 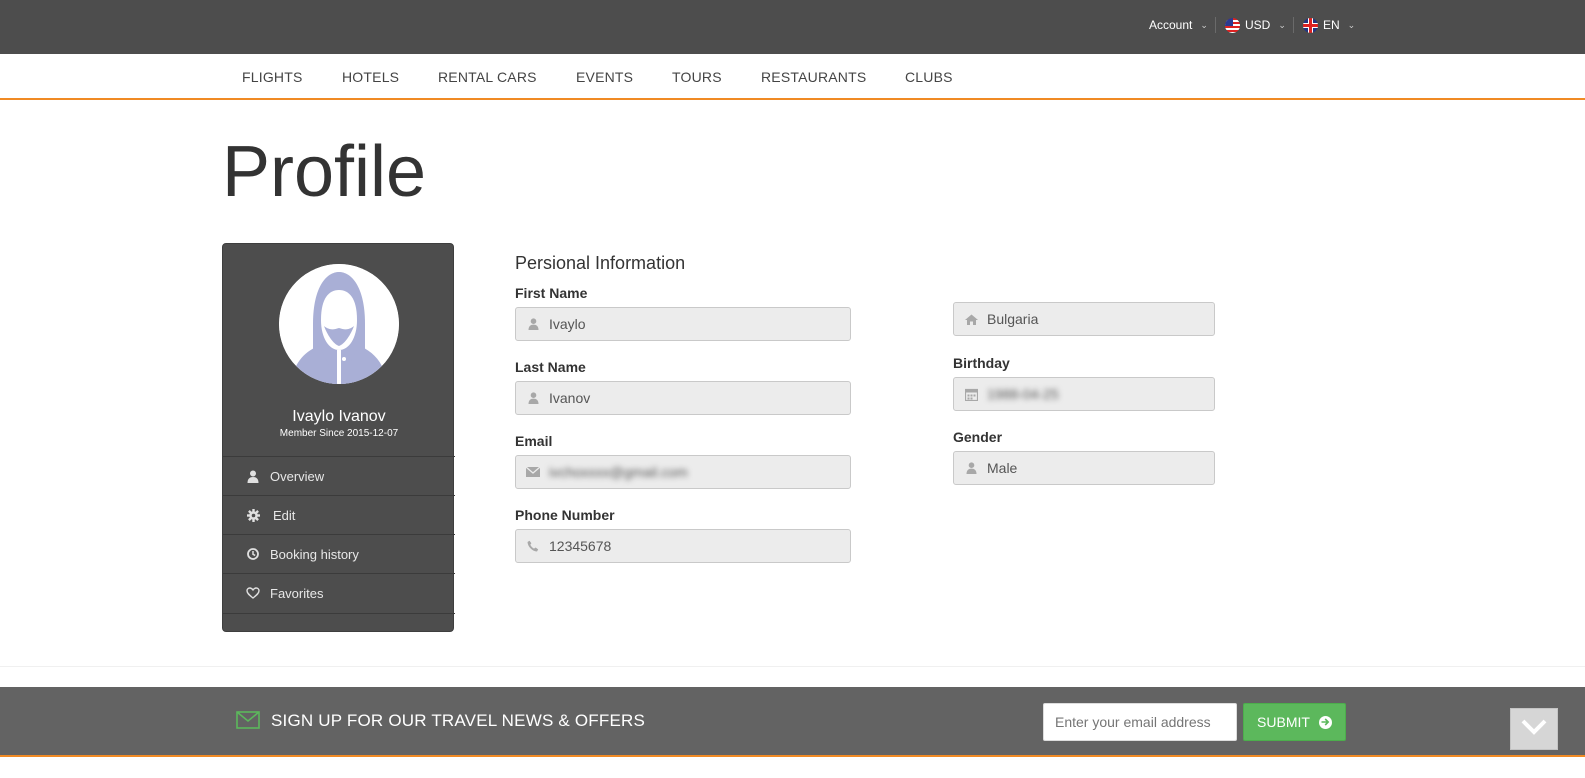 I want to click on phone-label: Phone Number, so click(x=565, y=515).